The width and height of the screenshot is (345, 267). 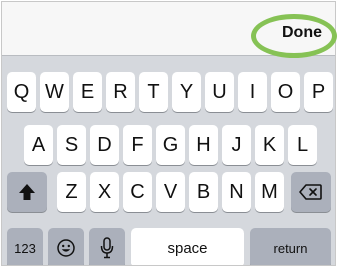 I want to click on key-h: H, so click(x=203, y=145).